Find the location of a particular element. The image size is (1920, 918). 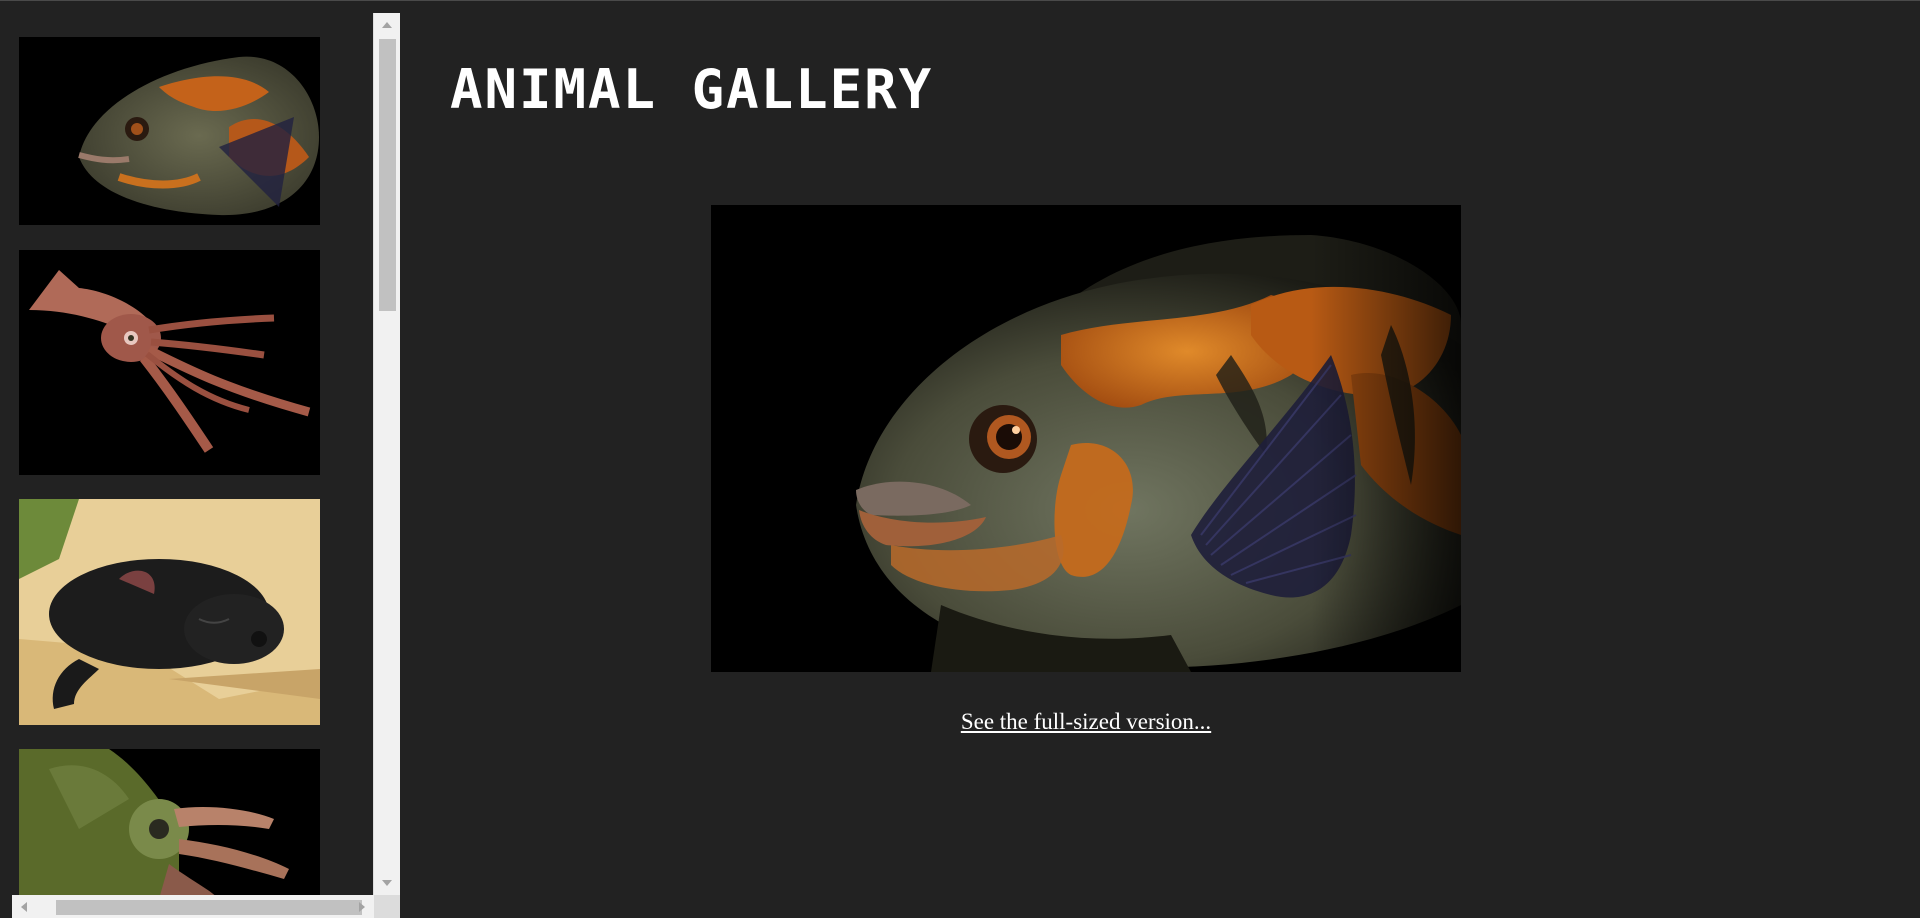

tasmanian-devil-thumbnail-icon is located at coordinates (169, 612).